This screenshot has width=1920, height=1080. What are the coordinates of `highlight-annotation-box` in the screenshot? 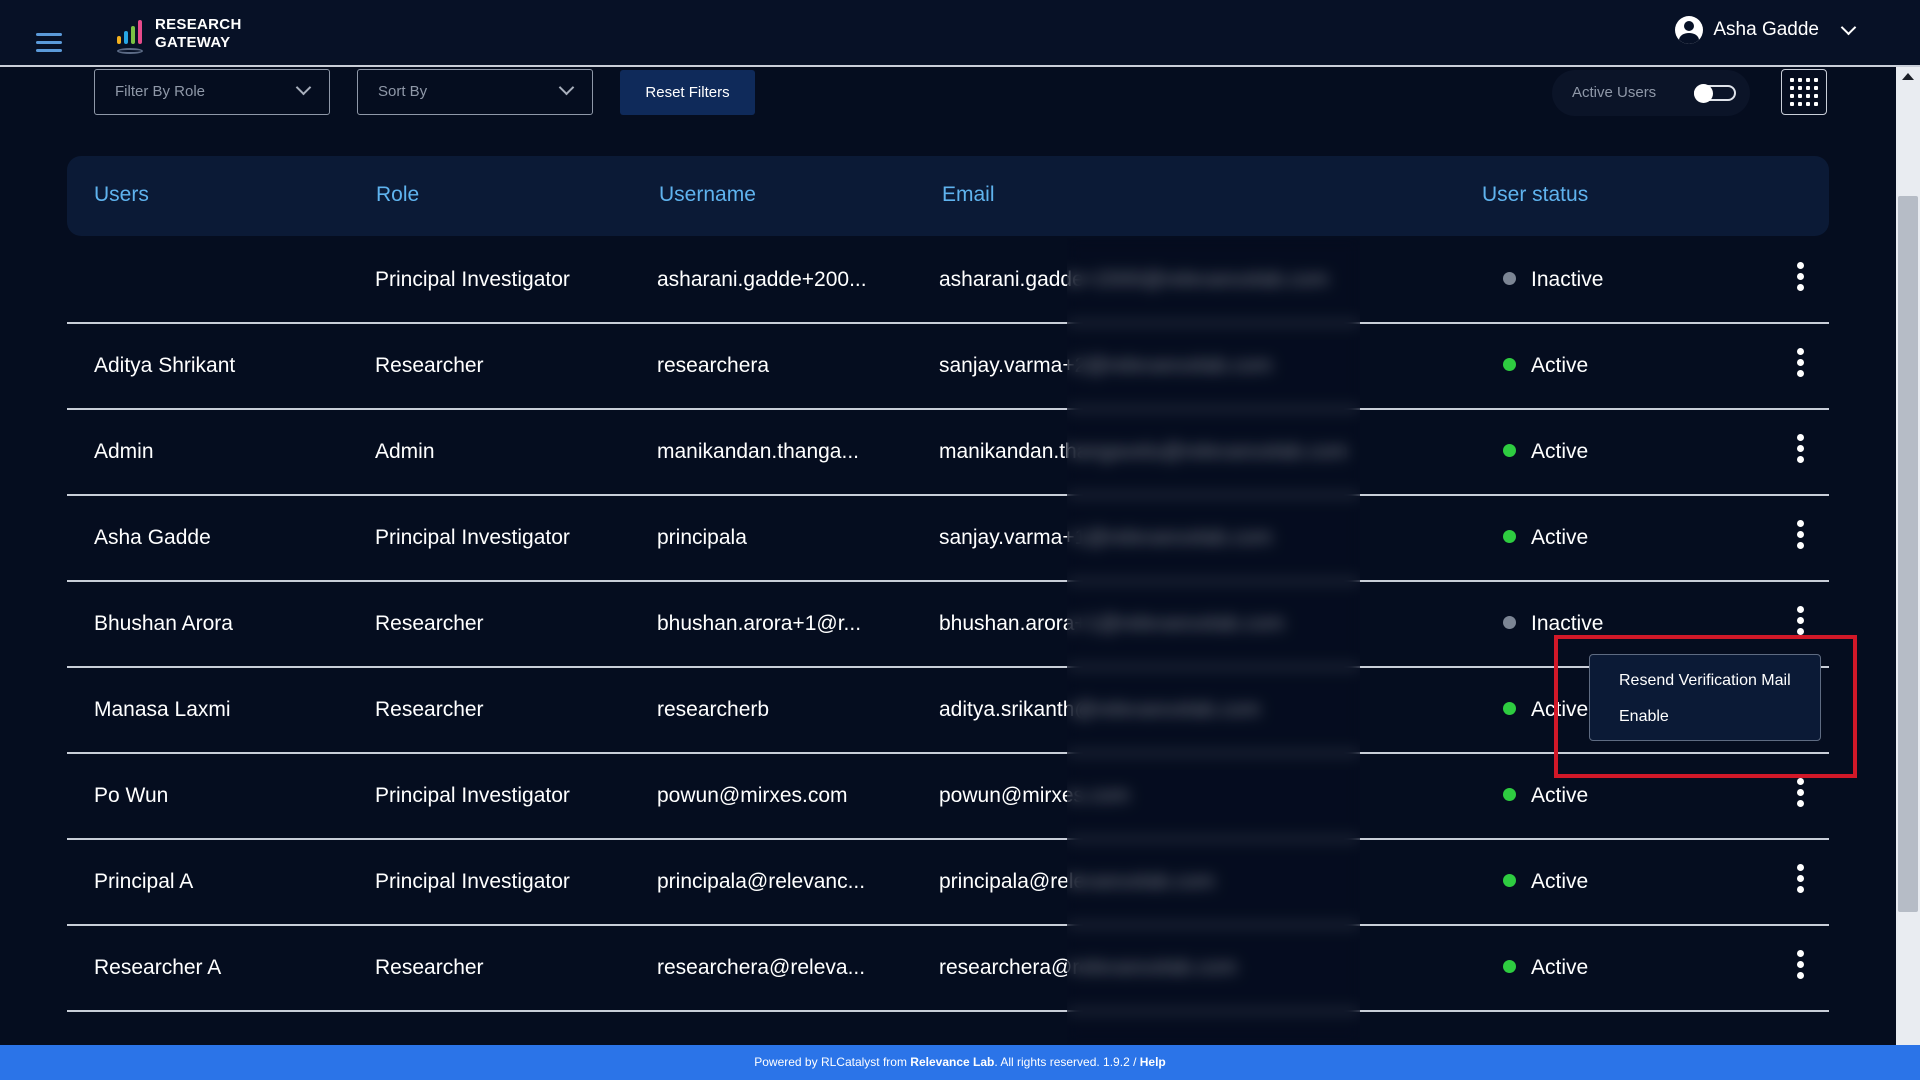 It's located at (1705, 706).